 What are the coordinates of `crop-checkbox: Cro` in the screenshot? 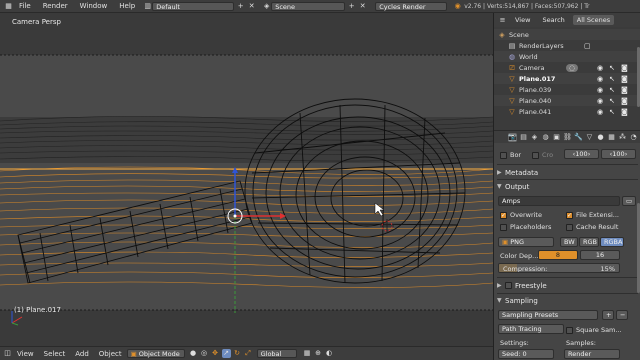 It's located at (542, 155).